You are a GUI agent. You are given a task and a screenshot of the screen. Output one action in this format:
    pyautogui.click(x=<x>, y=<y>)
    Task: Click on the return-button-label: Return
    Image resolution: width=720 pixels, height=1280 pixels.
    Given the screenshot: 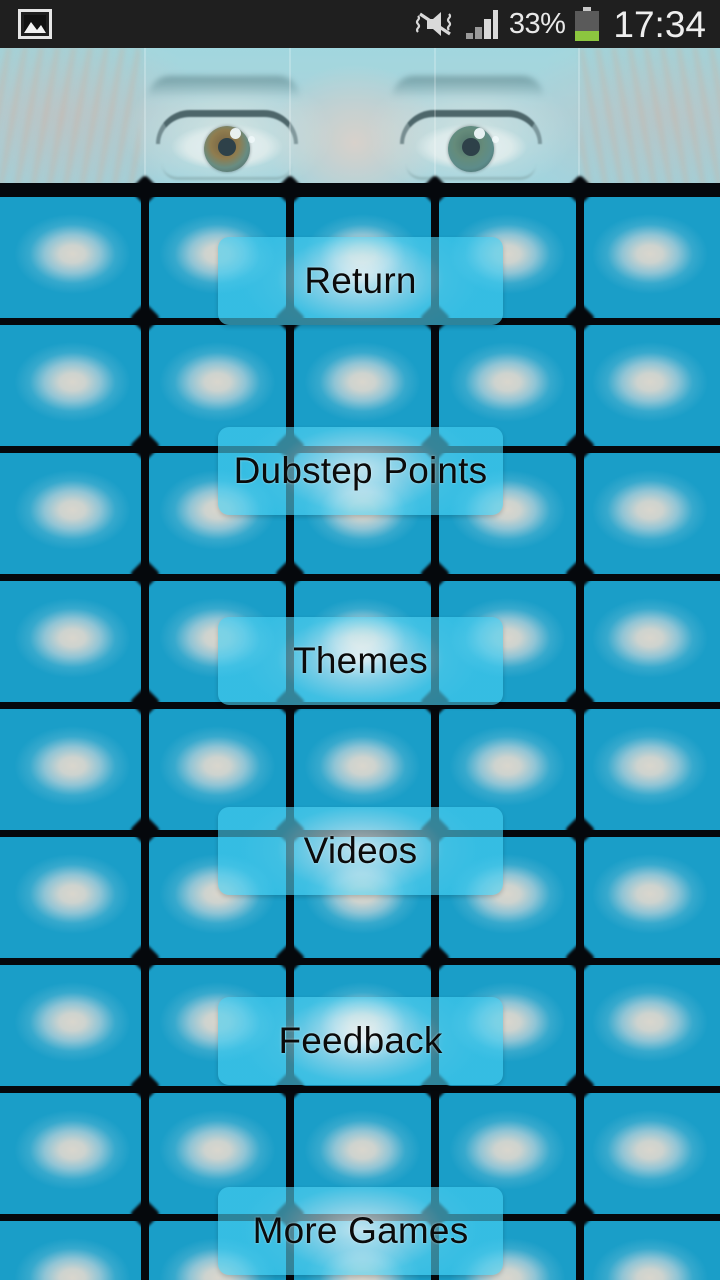 What is the action you would take?
    pyautogui.click(x=360, y=280)
    